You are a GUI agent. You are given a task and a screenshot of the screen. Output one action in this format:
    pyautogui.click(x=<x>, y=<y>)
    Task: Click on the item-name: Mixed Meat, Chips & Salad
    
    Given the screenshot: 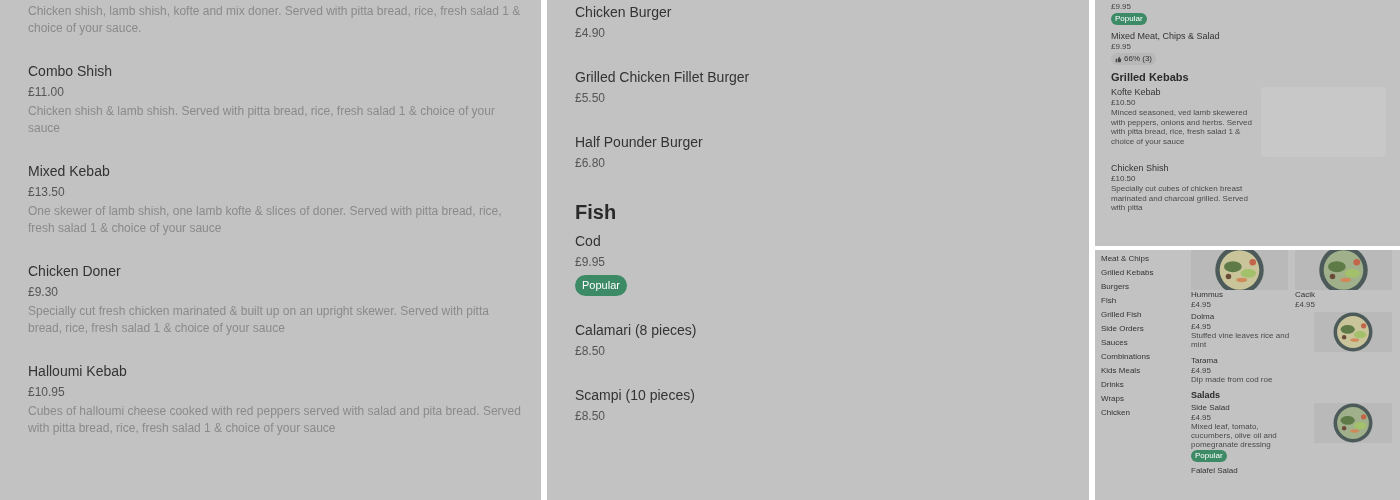 What is the action you would take?
    pyautogui.click(x=1165, y=36)
    